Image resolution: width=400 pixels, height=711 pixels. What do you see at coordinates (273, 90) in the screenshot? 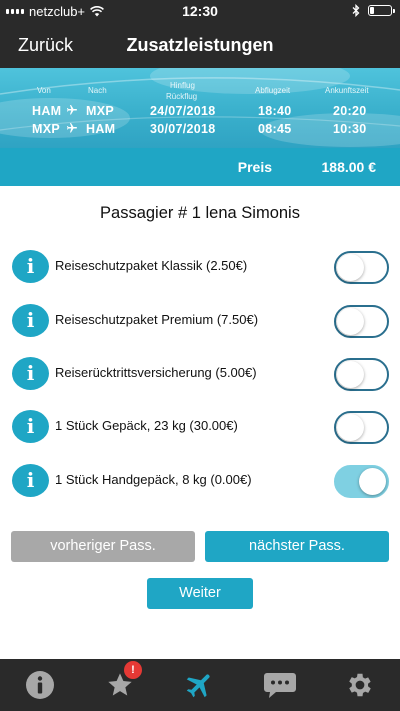
I see `column-departure: Abflugzeit` at bounding box center [273, 90].